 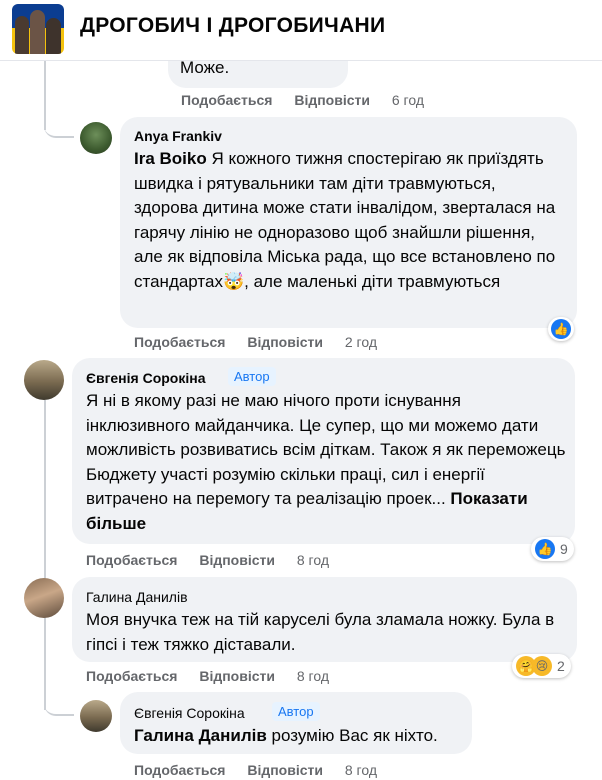 What do you see at coordinates (361, 342) in the screenshot?
I see `comment-time: 2 год` at bounding box center [361, 342].